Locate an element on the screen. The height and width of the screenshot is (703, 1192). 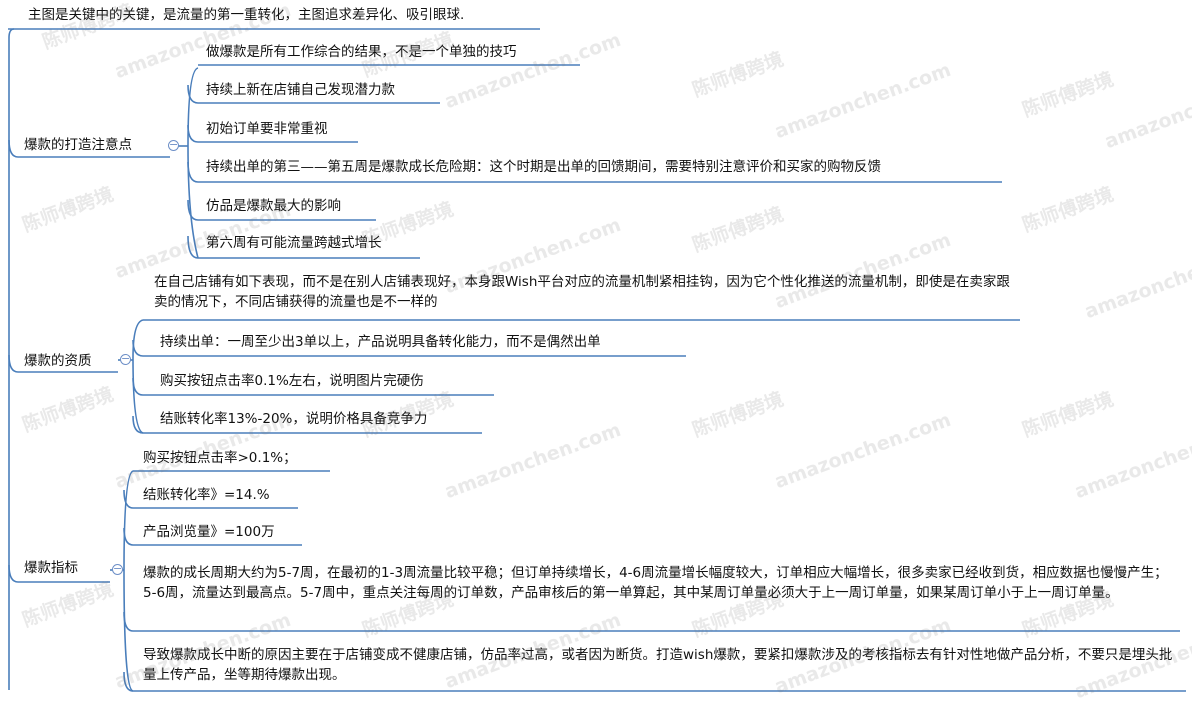
branch-1-item-2: 持续上新在店铺自己发现潜力款 is located at coordinates (300, 90).